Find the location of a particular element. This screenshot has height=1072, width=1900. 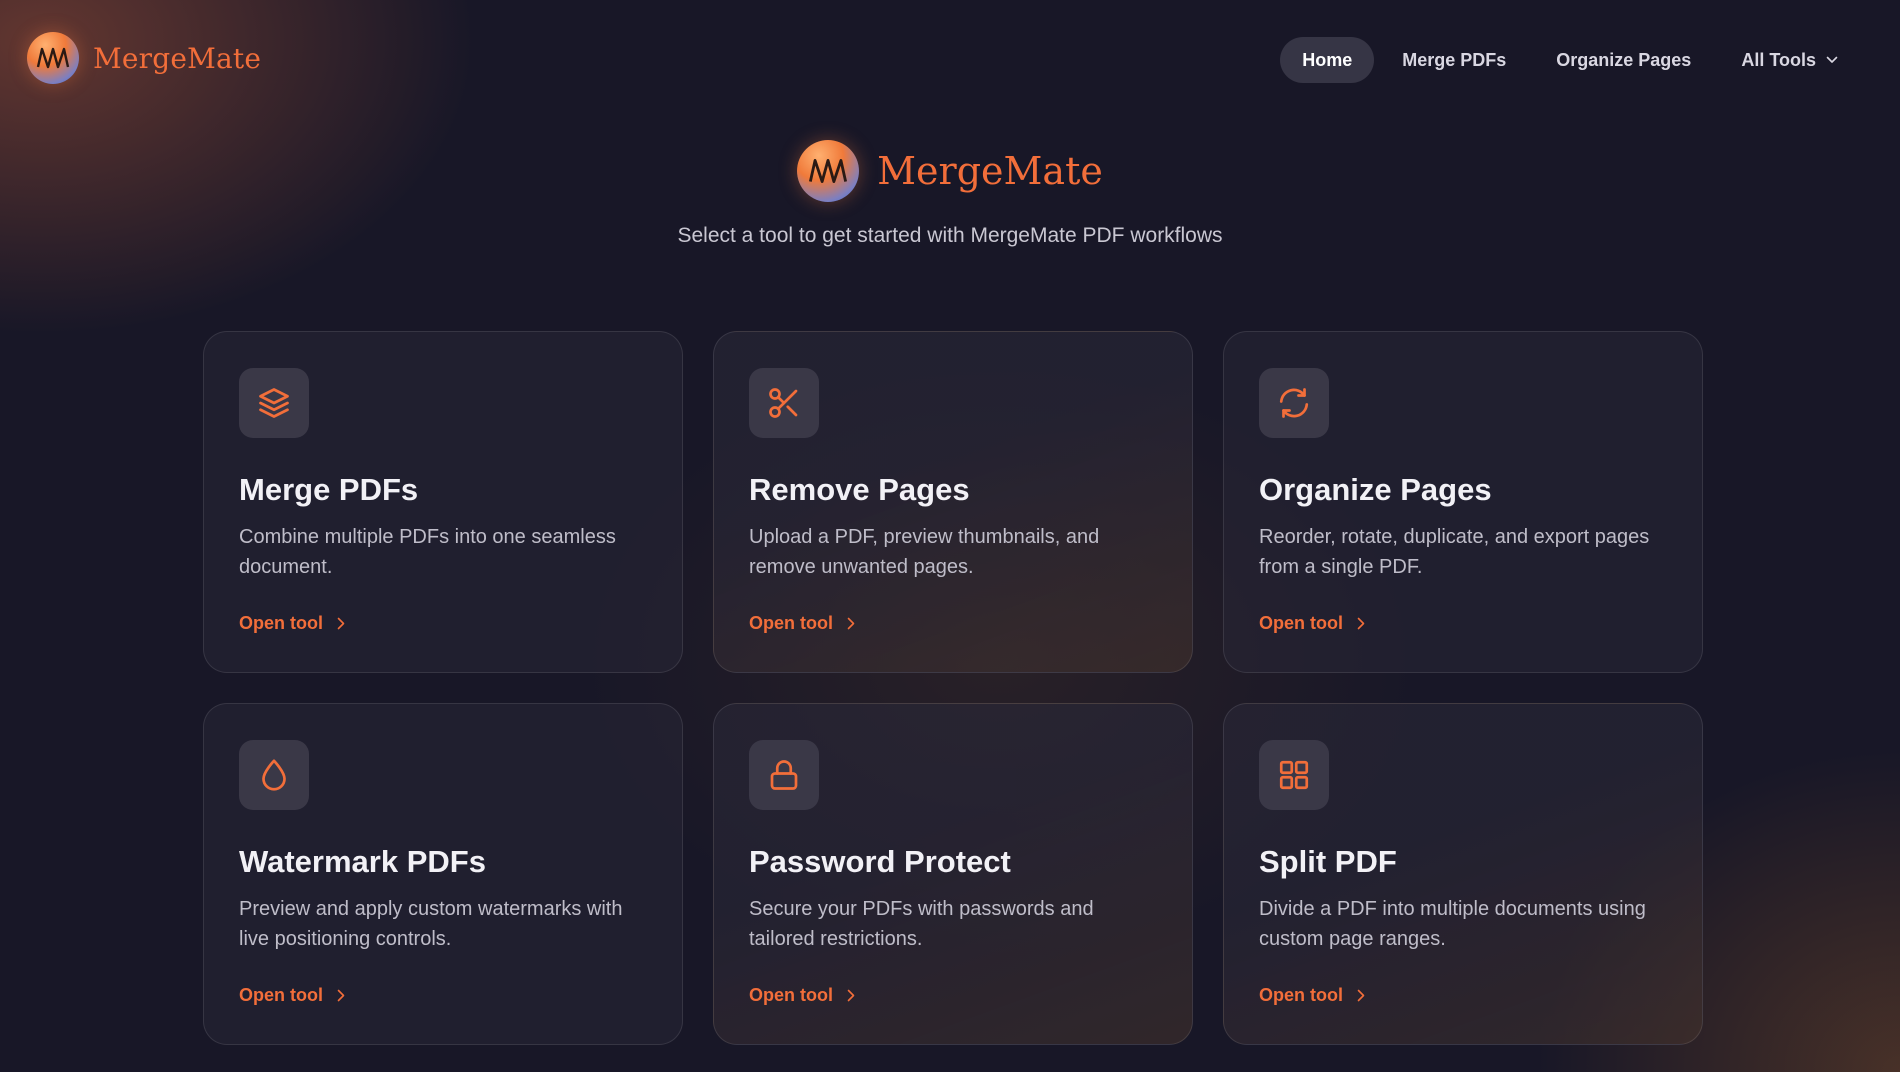

nav-merge-pdfs: Merge PDFs is located at coordinates (1454, 60).